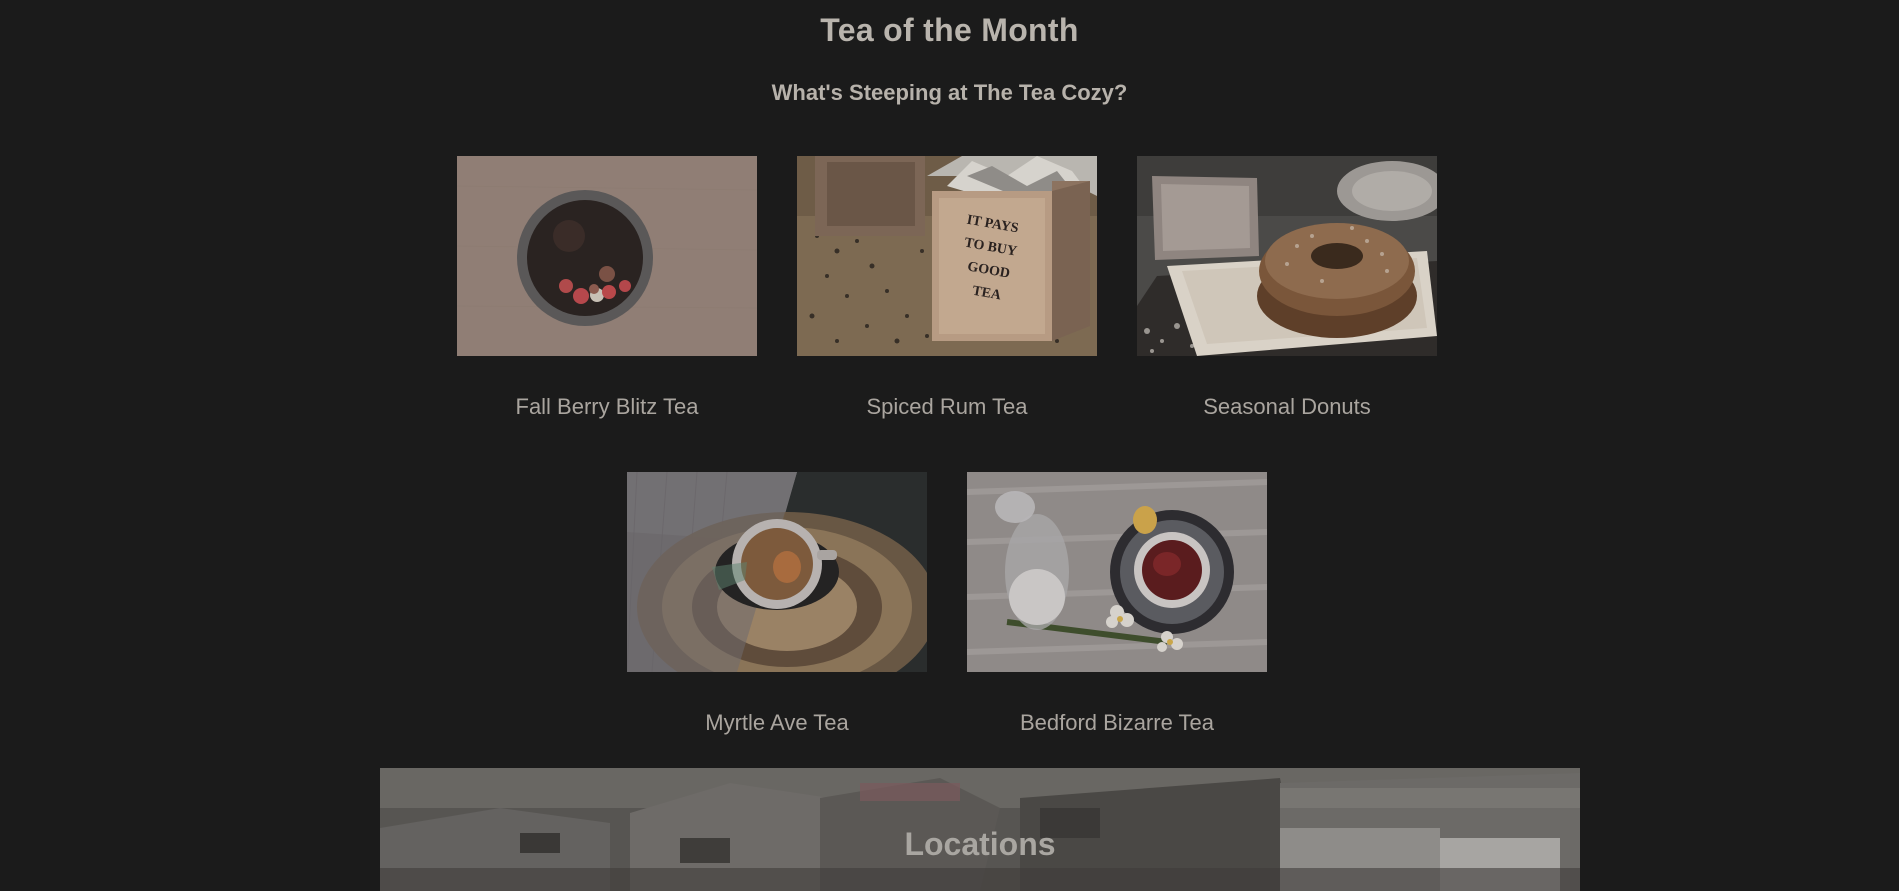  I want to click on seasonal-donuts-caption: Seasonal Donuts, so click(1287, 406).